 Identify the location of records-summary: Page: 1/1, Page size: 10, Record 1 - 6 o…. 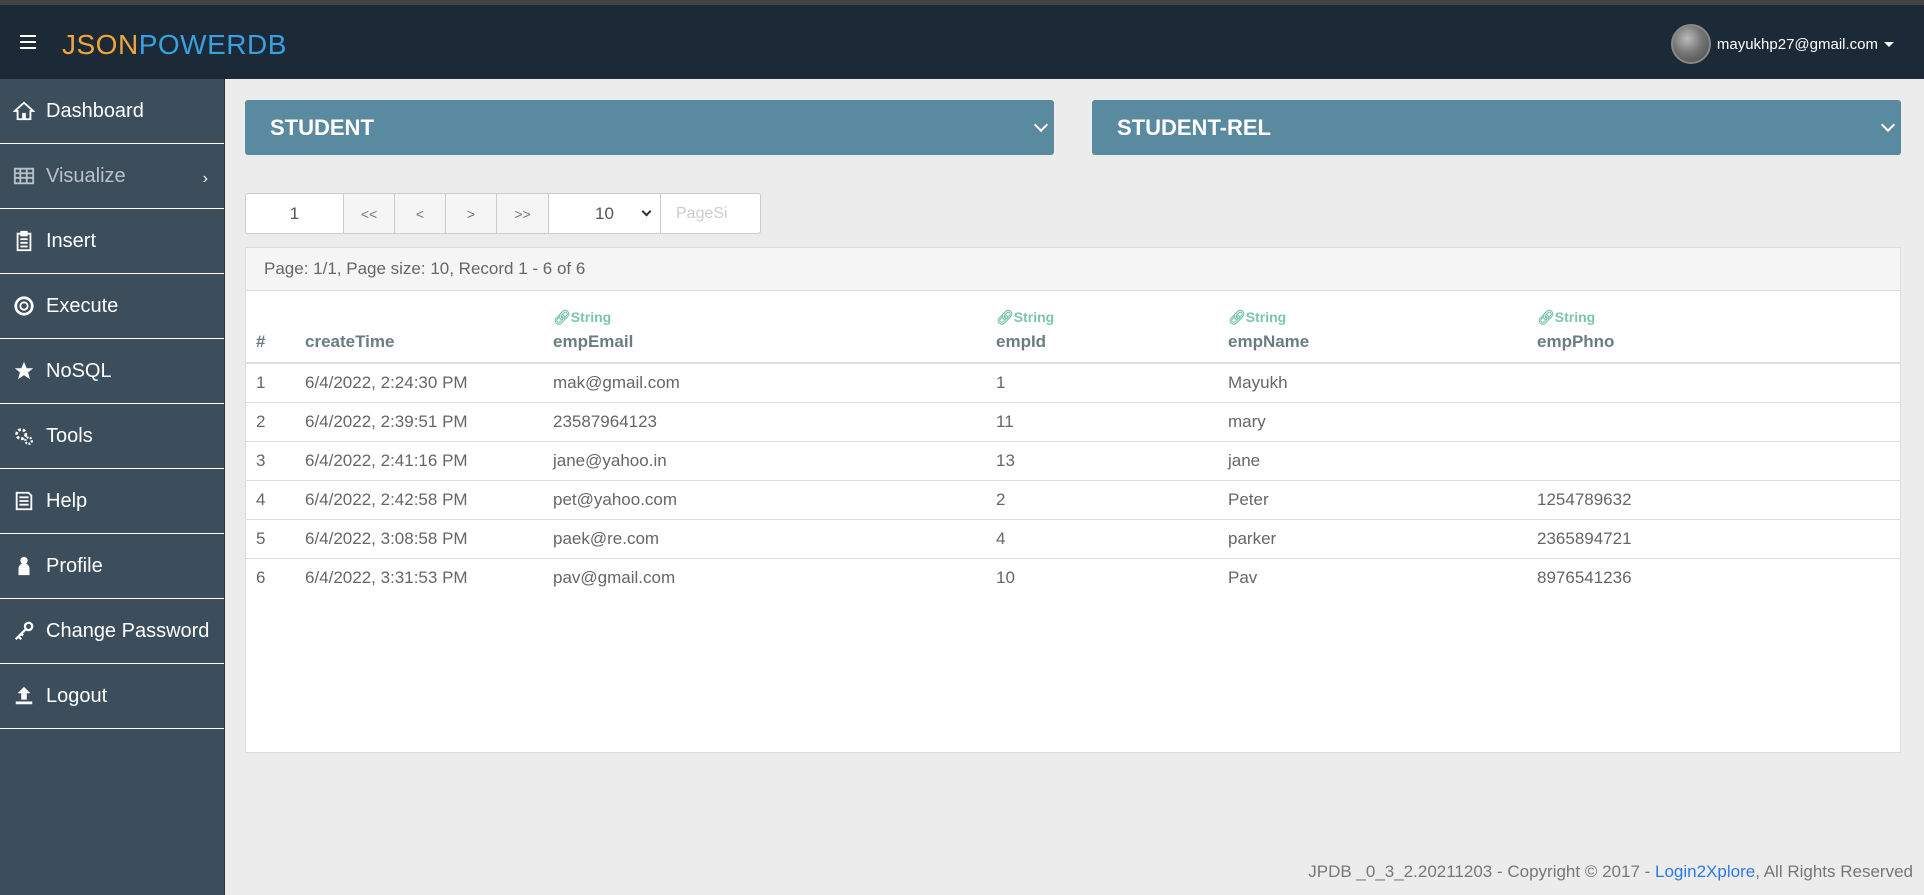
(1073, 269).